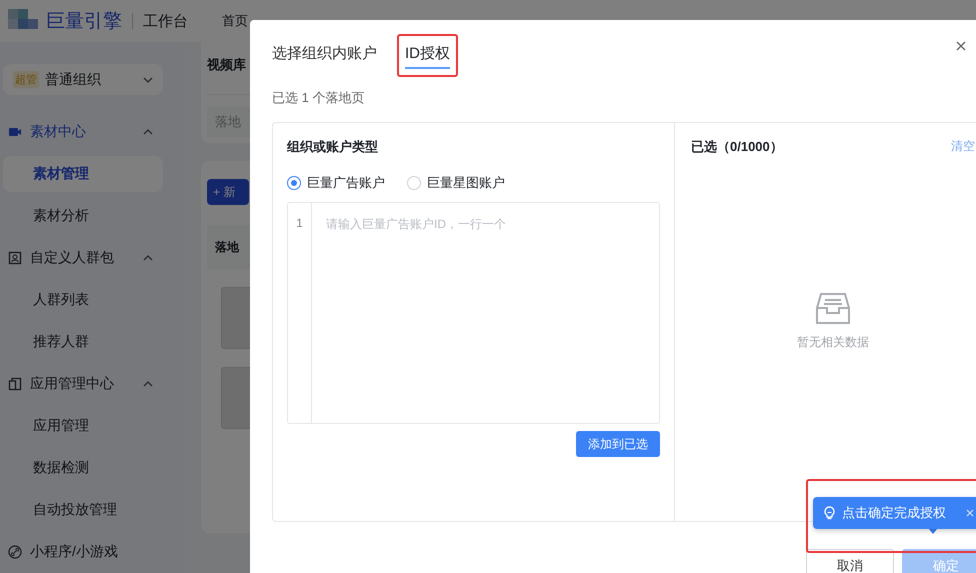  I want to click on close-icon, so click(961, 46).